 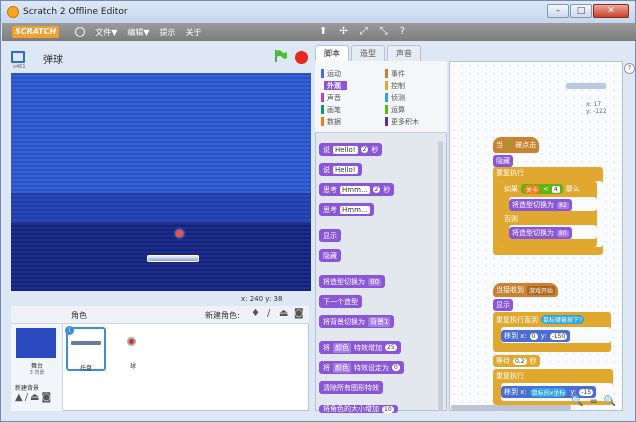 I want to click on new-backdrop-label: 新建背景, so click(x=27, y=388).